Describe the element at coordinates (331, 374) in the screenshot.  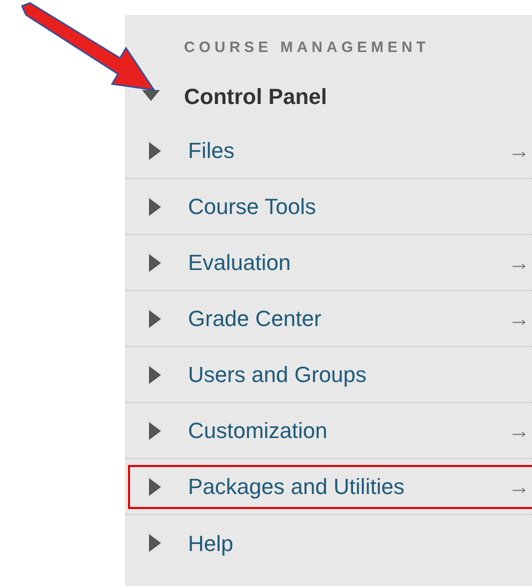
I see `menu-item: Users and Groups` at that location.